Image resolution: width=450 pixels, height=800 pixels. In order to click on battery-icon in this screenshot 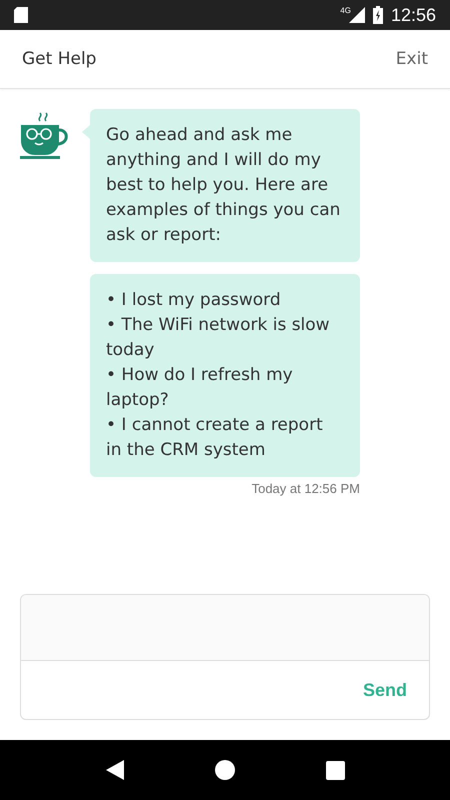, I will do `click(377, 15)`.